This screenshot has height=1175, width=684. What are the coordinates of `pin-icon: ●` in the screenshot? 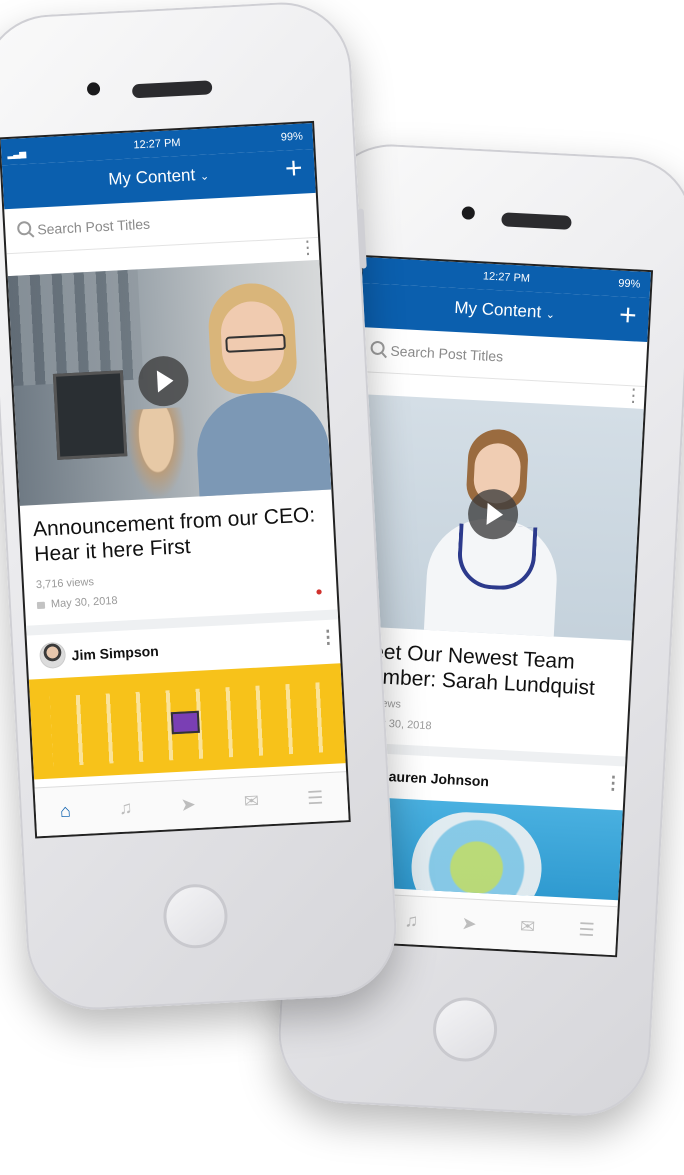 It's located at (319, 591).